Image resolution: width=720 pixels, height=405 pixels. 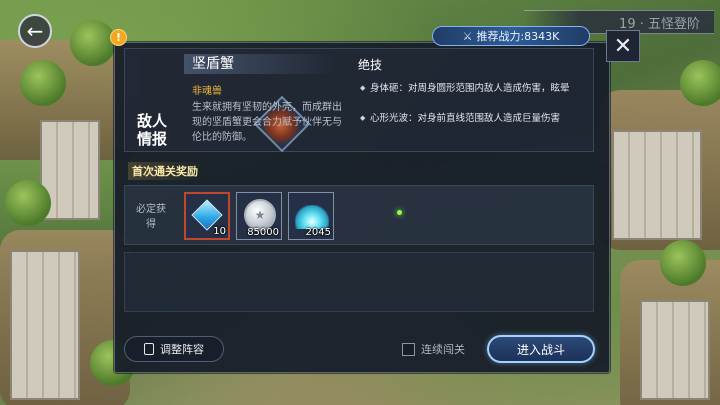 I want to click on first-clear-reward-title: 首次通关奖励, so click(x=165, y=171).